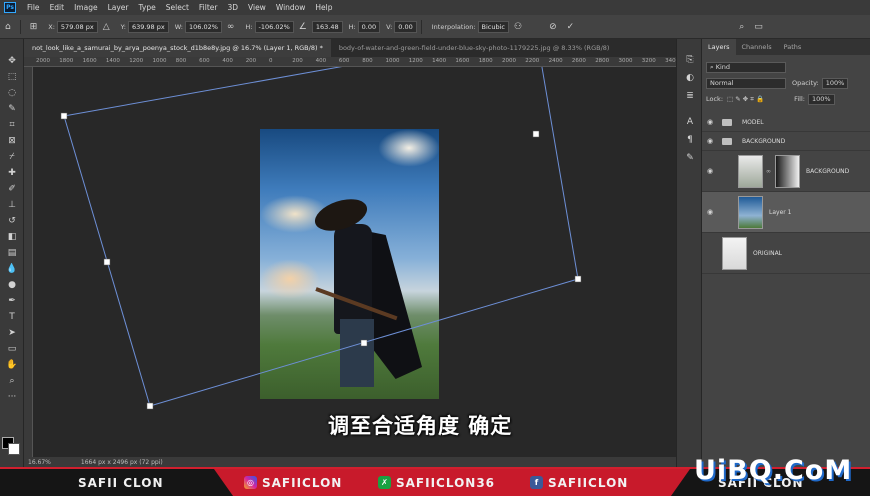 This screenshot has height=496, width=870. I want to click on warp-icon: ⚇, so click(518, 27).